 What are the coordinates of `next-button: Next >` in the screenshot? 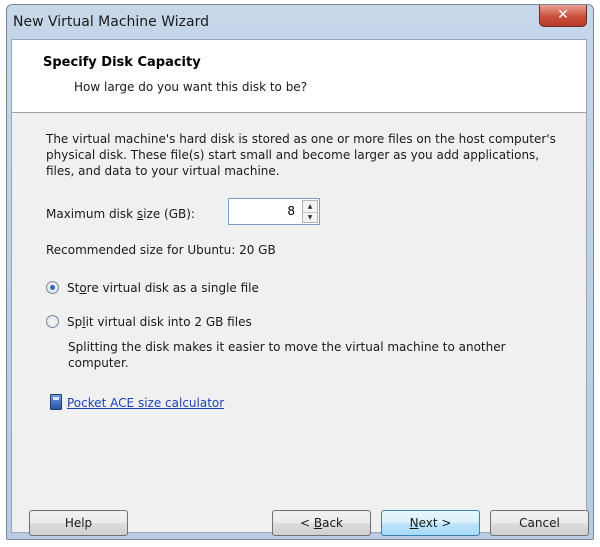 It's located at (430, 523).